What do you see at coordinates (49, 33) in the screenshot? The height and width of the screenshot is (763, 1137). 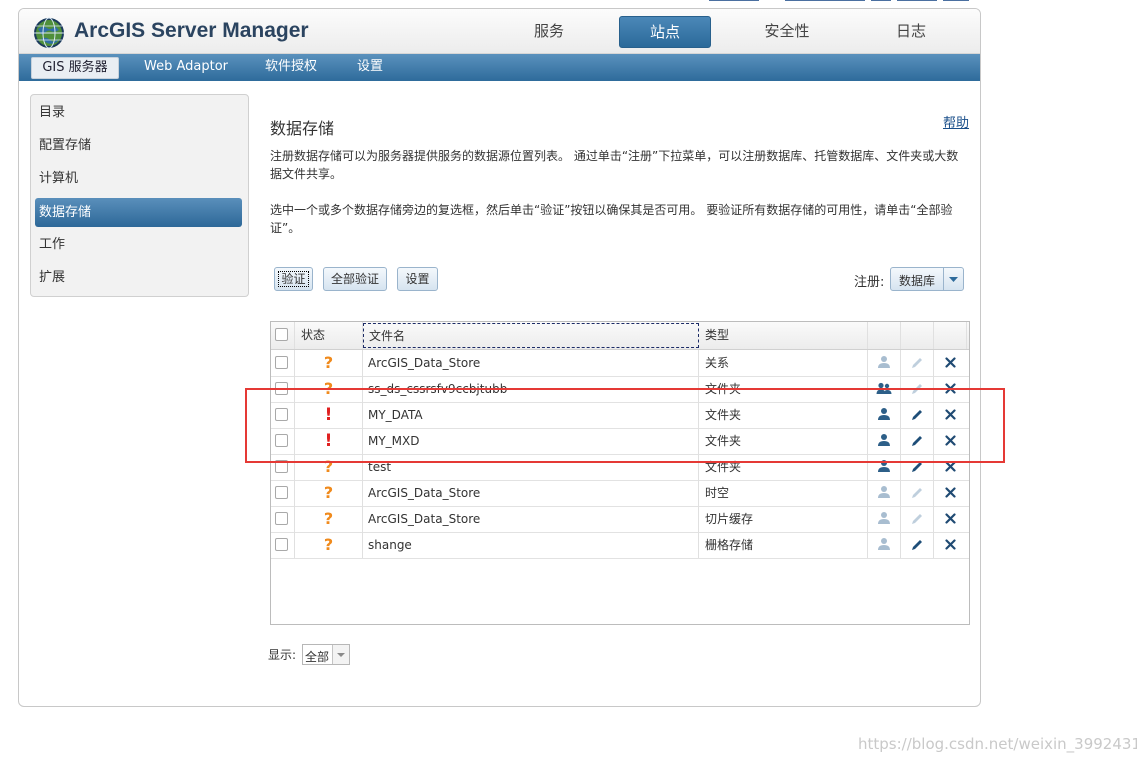 I see `globe-logo-icon` at bounding box center [49, 33].